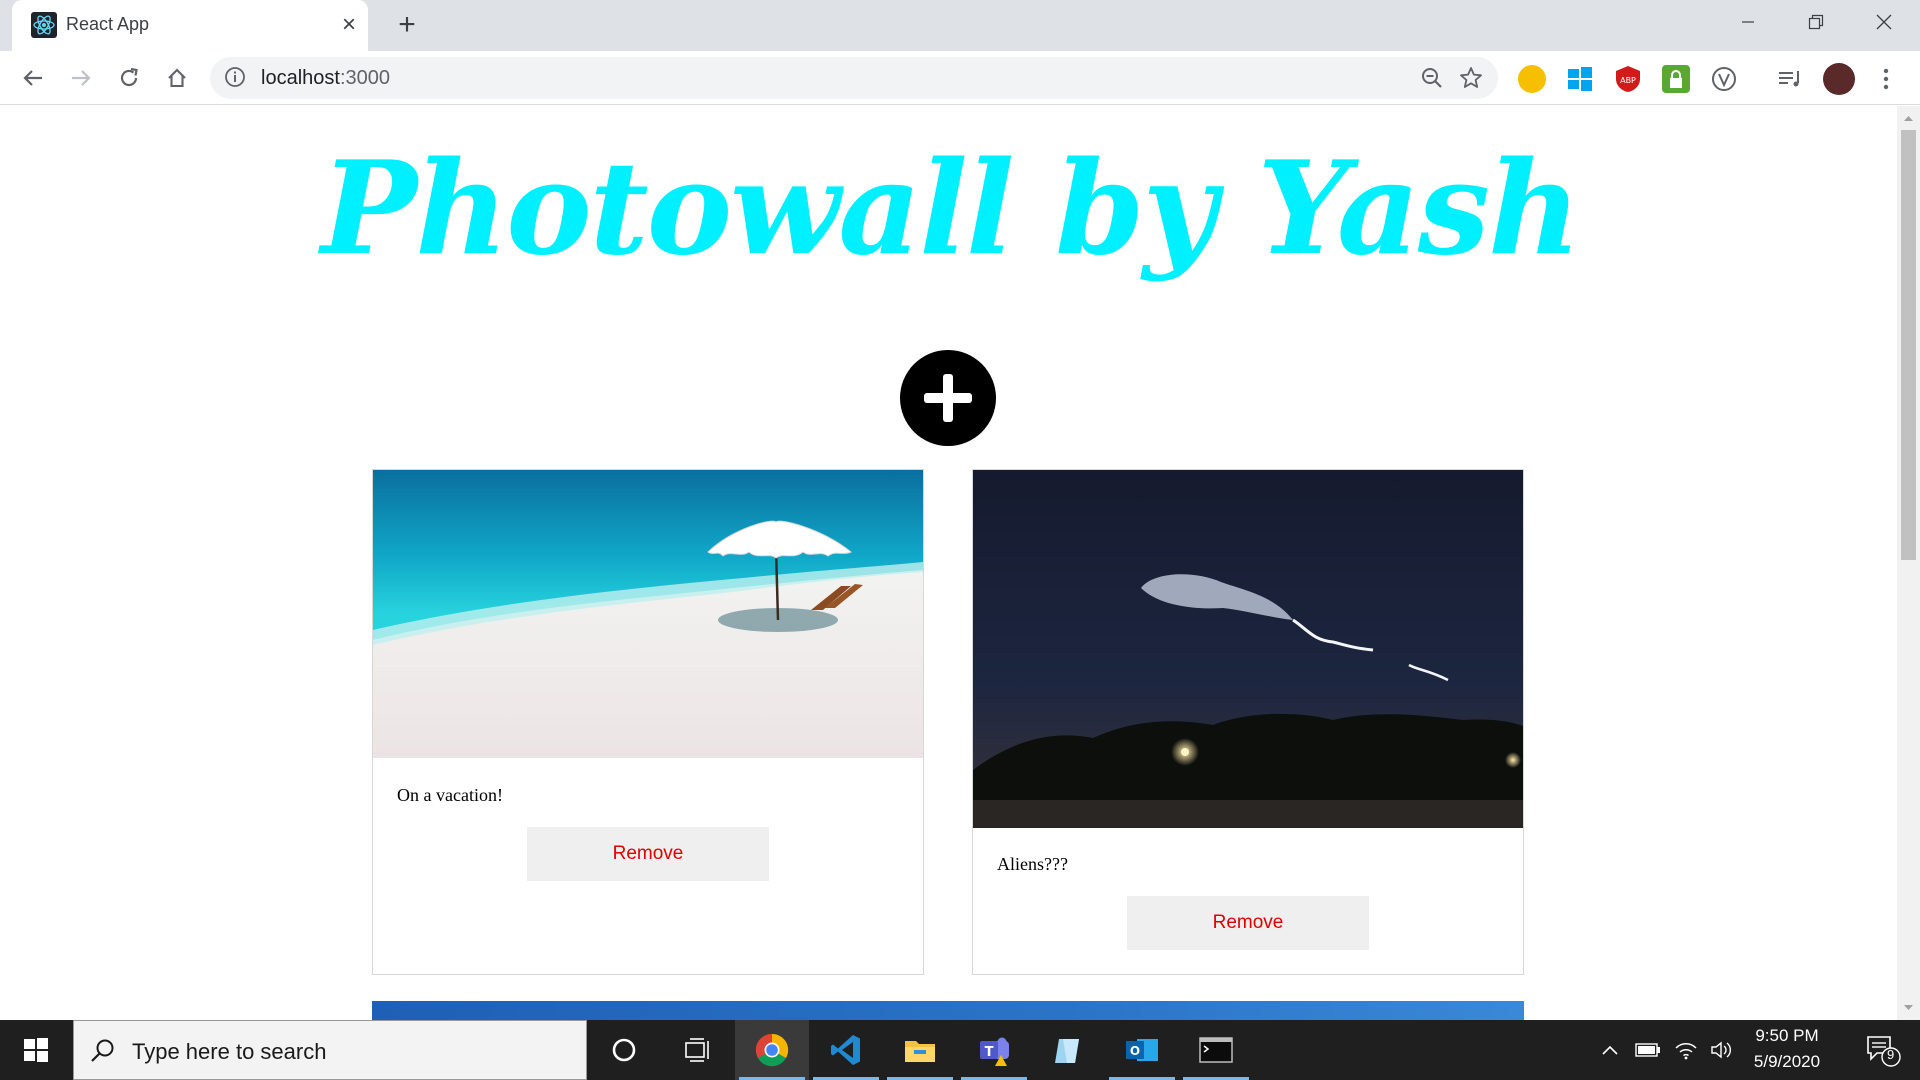  What do you see at coordinates (1248, 649) in the screenshot?
I see `night-sky-photo` at bounding box center [1248, 649].